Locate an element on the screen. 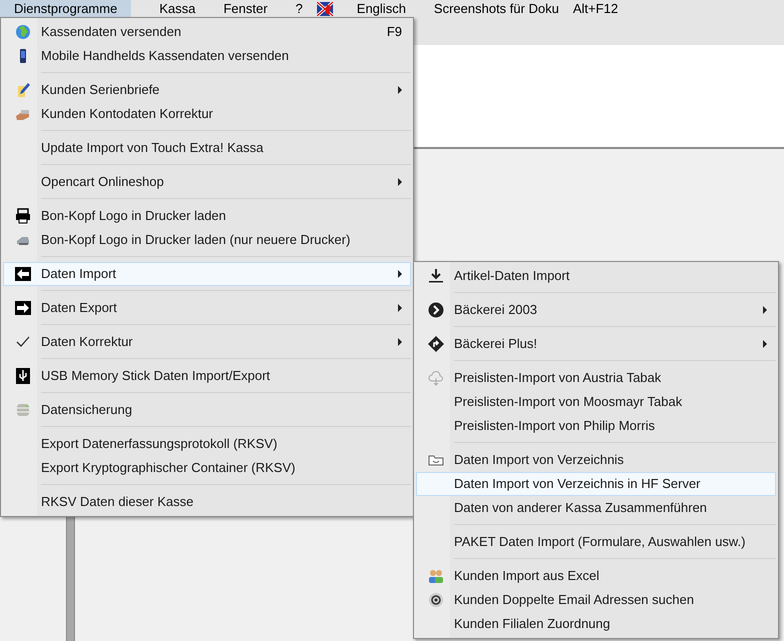 The height and width of the screenshot is (641, 784). arrow-left-icon is located at coordinates (22, 274).